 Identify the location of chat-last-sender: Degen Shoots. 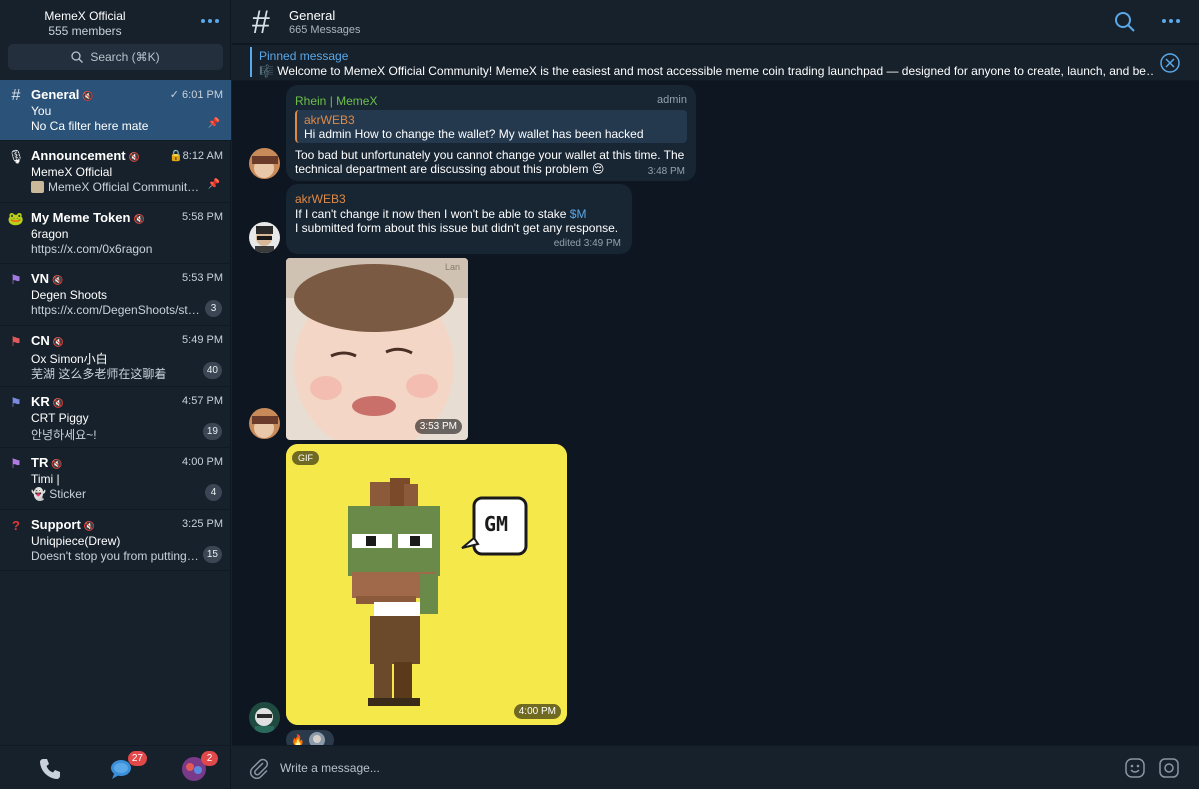
(69, 295).